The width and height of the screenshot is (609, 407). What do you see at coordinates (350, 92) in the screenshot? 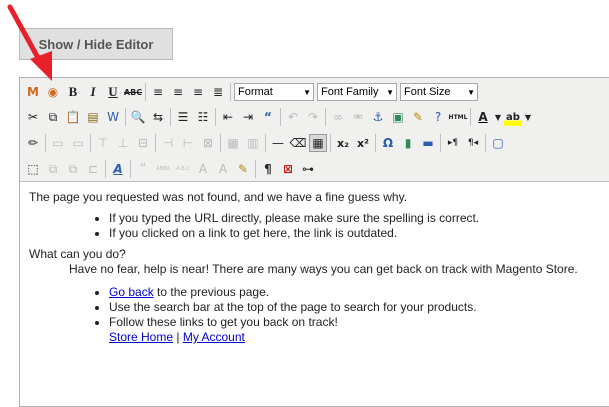
I see `font-family-select-value: Font Family` at bounding box center [350, 92].